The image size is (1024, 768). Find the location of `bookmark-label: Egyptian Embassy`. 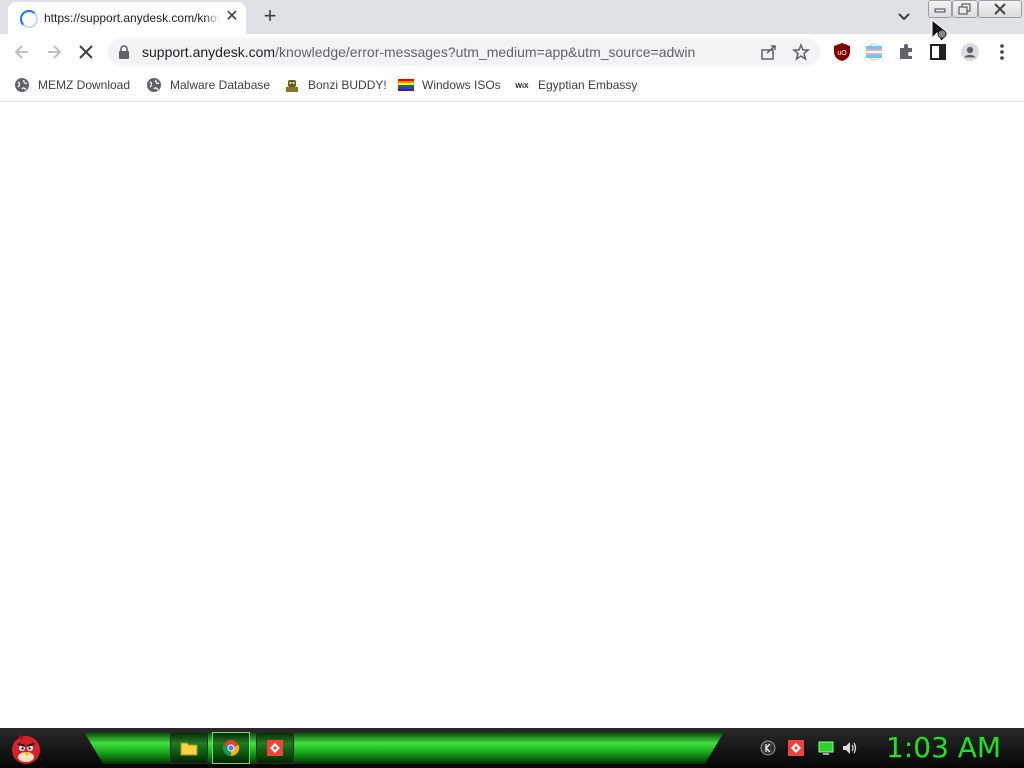

bookmark-label: Egyptian Embassy is located at coordinates (588, 85).